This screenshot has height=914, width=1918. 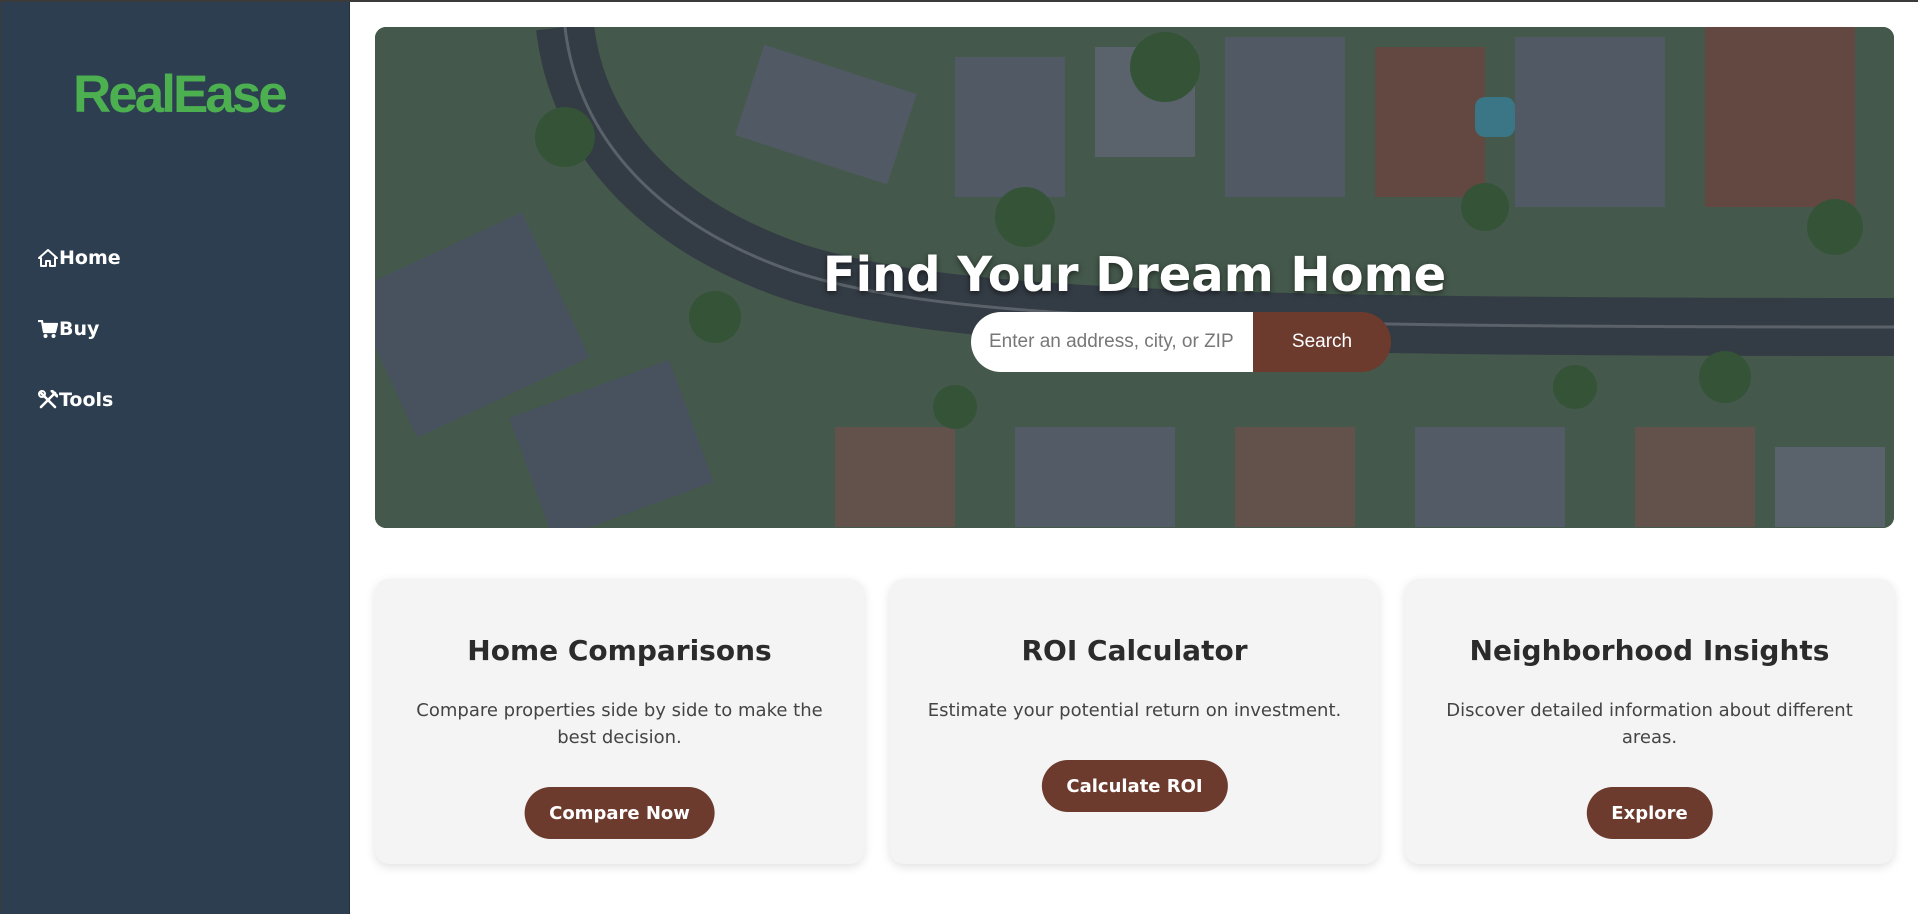 What do you see at coordinates (48, 258) in the screenshot?
I see `home-icon` at bounding box center [48, 258].